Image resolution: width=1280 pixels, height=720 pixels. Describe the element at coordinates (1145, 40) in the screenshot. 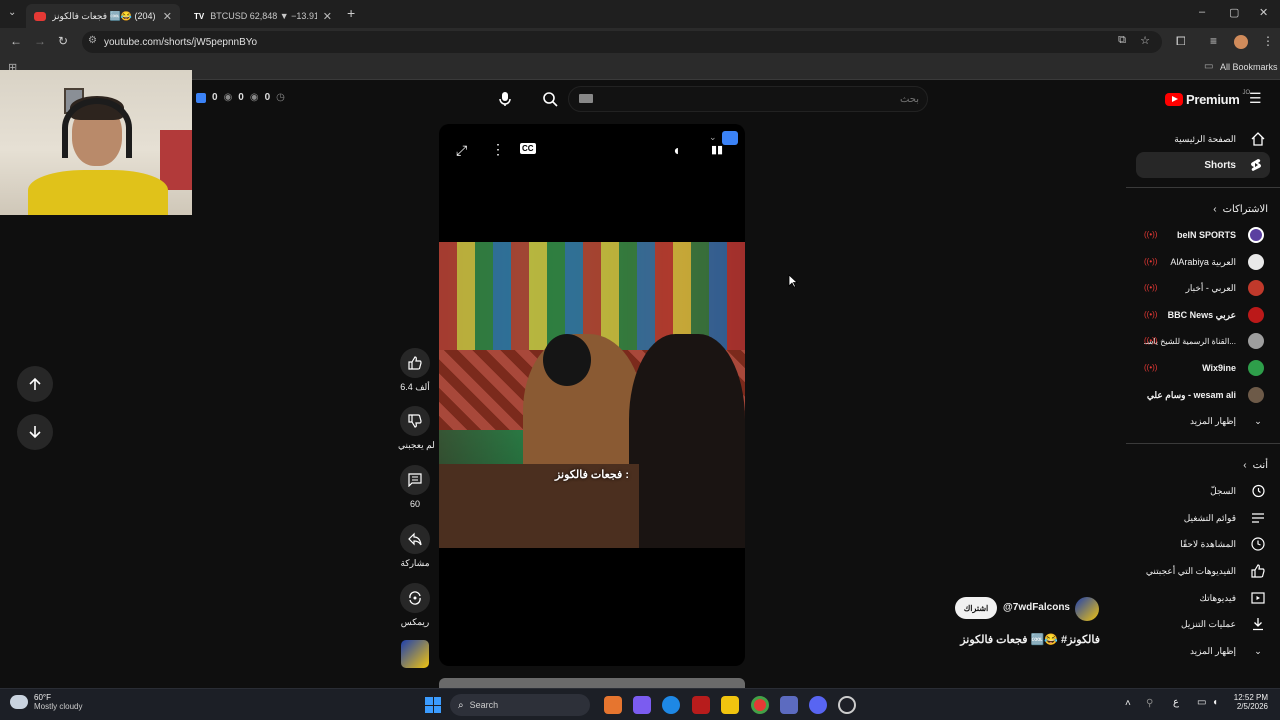

I see `bookmark-star-icon: ☆` at that location.